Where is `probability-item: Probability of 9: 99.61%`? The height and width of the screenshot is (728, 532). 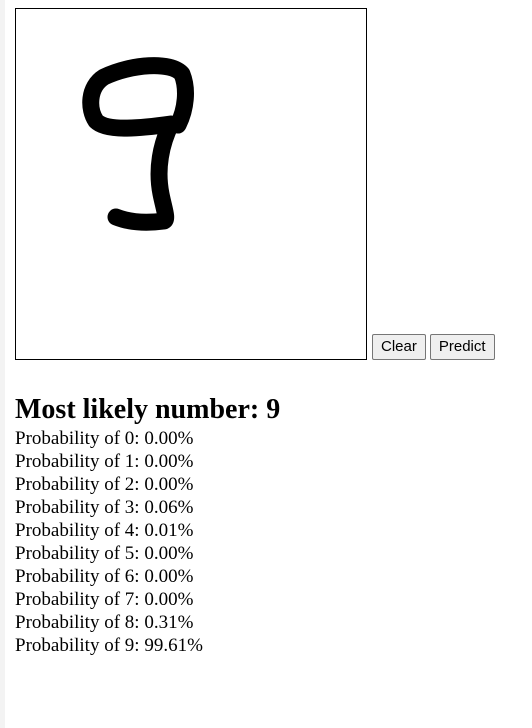
probability-item: Probability of 9: 99.61% is located at coordinates (147, 645).